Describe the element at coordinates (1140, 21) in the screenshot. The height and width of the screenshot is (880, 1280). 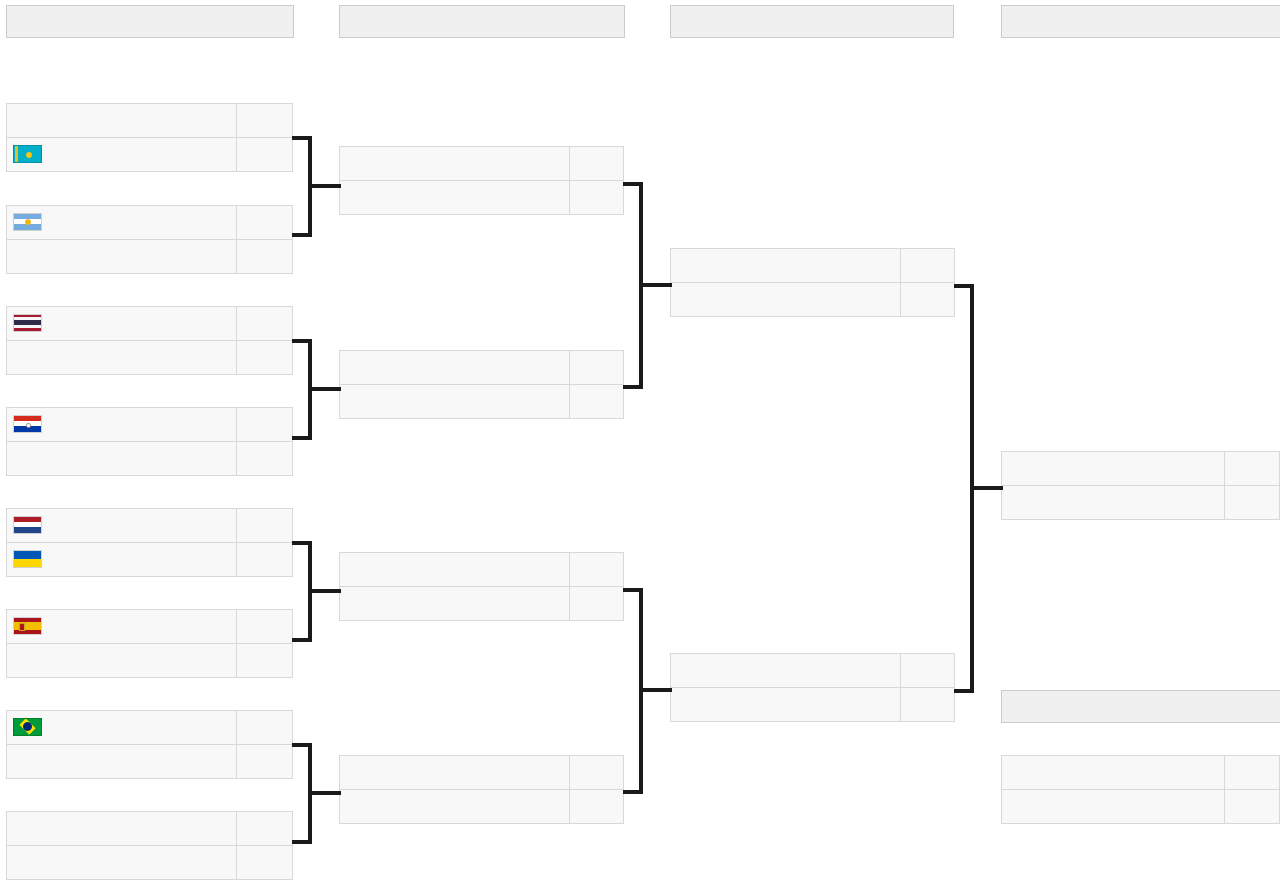
I see `round-header-final` at that location.